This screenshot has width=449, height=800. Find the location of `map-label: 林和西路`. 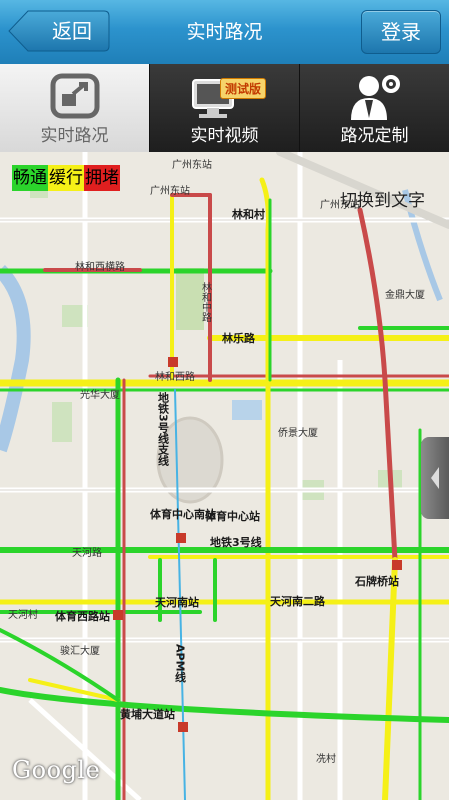

map-label: 林和西路 is located at coordinates (175, 376).